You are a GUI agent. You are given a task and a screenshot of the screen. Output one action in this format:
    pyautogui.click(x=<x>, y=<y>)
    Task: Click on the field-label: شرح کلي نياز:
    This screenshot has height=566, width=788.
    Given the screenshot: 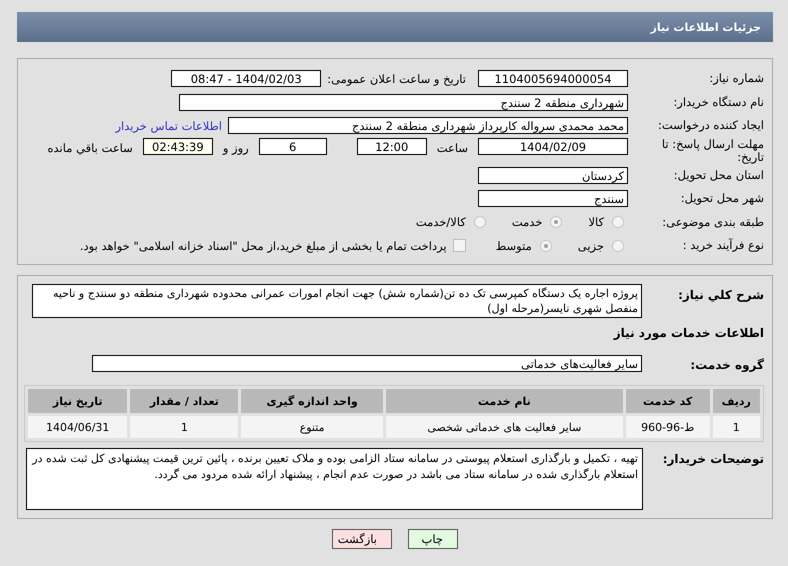 What is the action you would take?
    pyautogui.click(x=720, y=294)
    